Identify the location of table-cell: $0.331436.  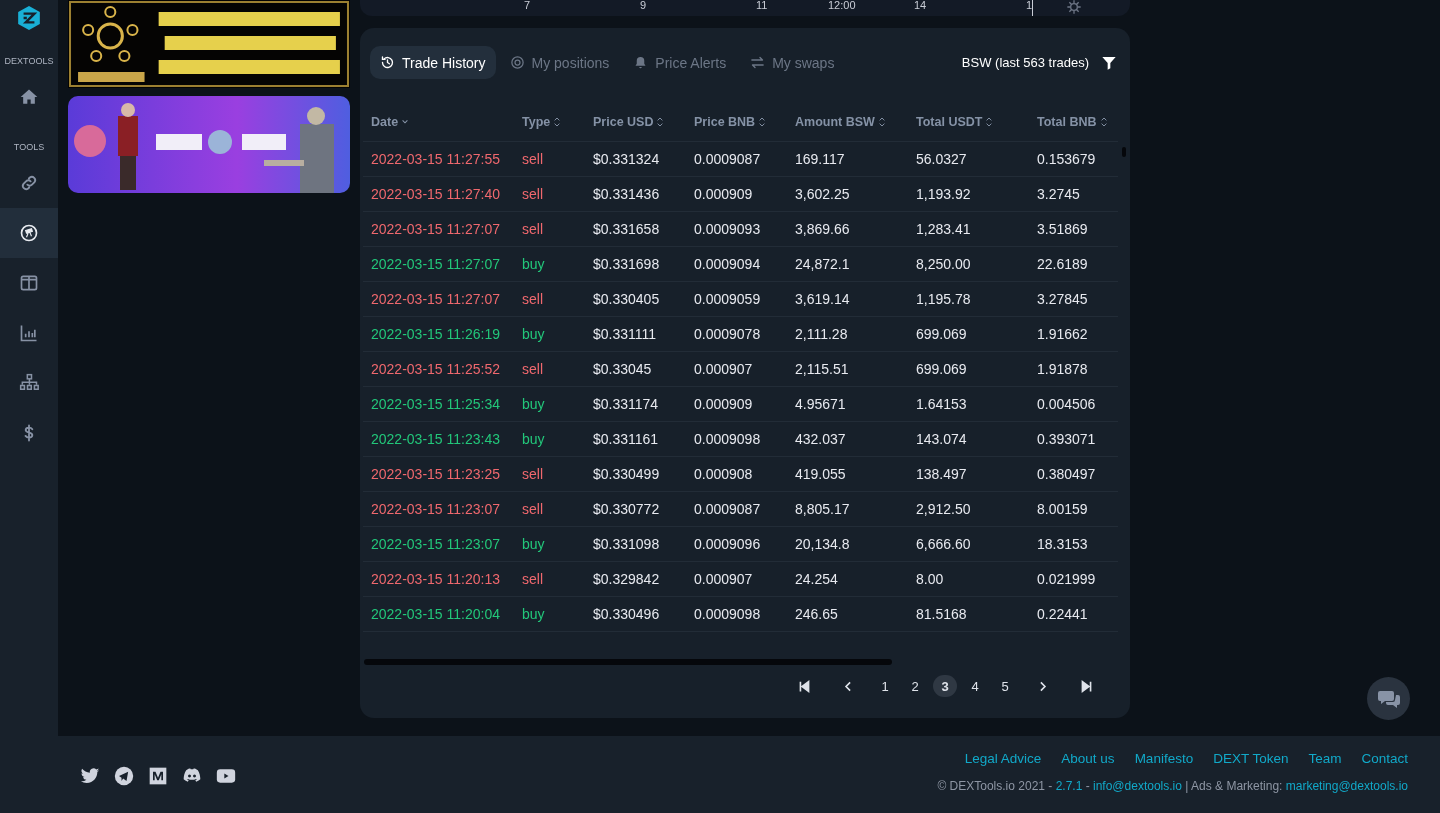
(626, 194).